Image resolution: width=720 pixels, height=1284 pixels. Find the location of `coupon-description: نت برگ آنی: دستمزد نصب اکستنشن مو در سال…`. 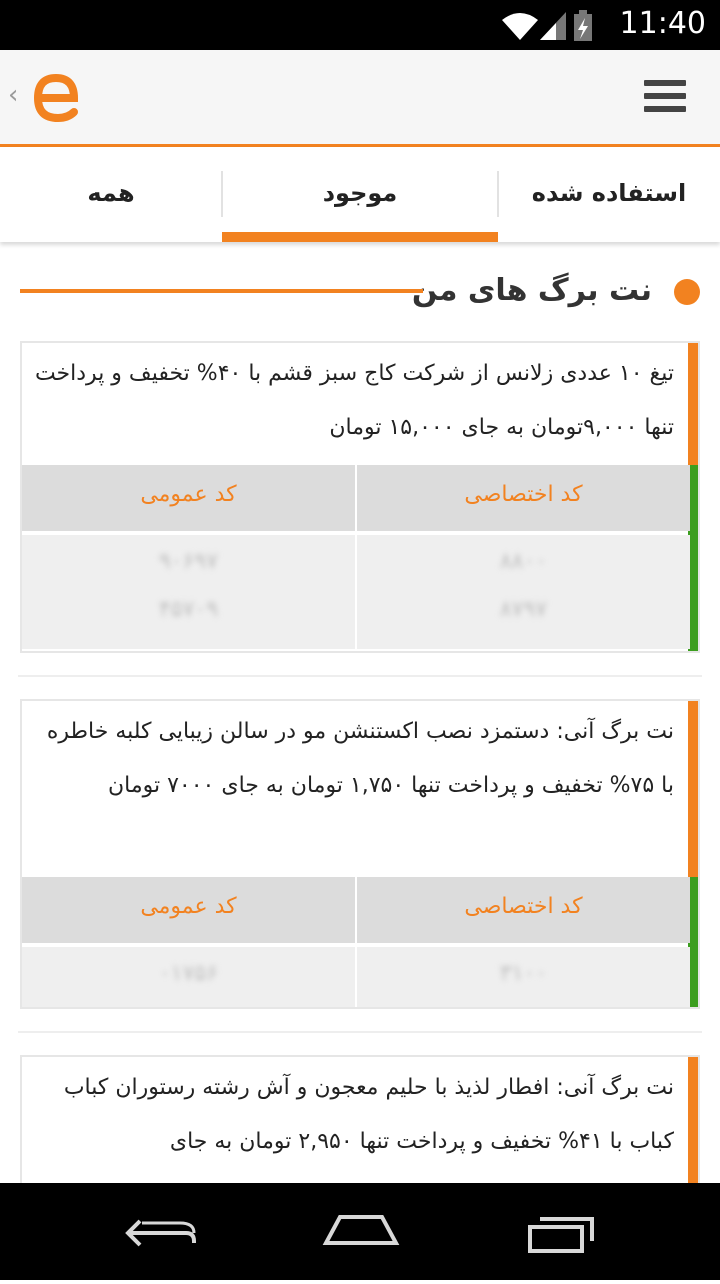

coupon-description: نت برگ آنی: دستمزد نصب اکستنشن مو در سال… is located at coordinates (356, 787).